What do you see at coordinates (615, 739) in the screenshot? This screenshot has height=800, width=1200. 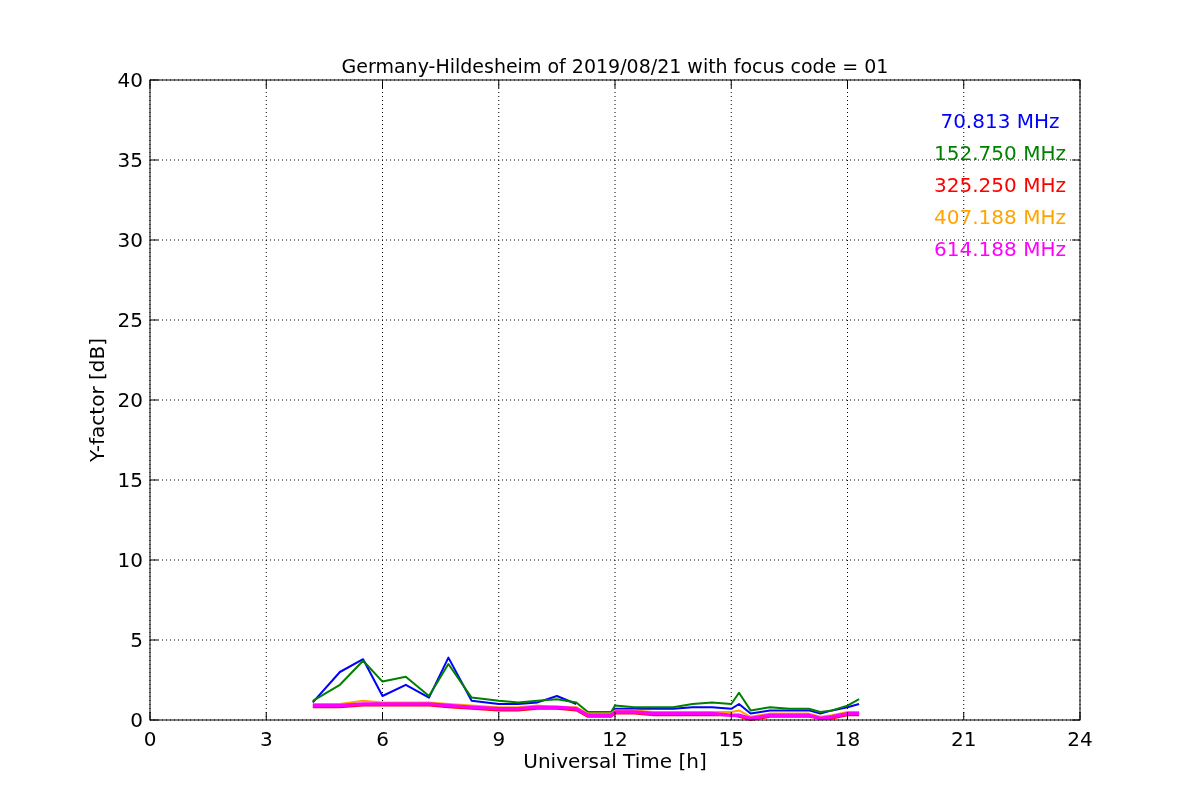 I see `tick-label: 12` at bounding box center [615, 739].